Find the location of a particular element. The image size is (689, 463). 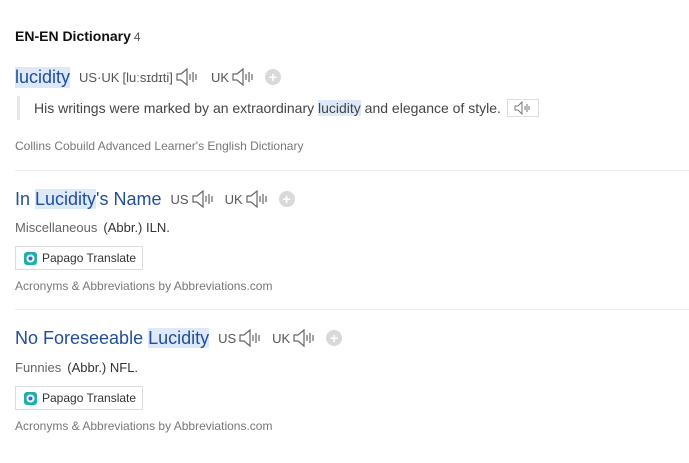

section-title: EN-EN Dictionary 4 is located at coordinates (78, 36).